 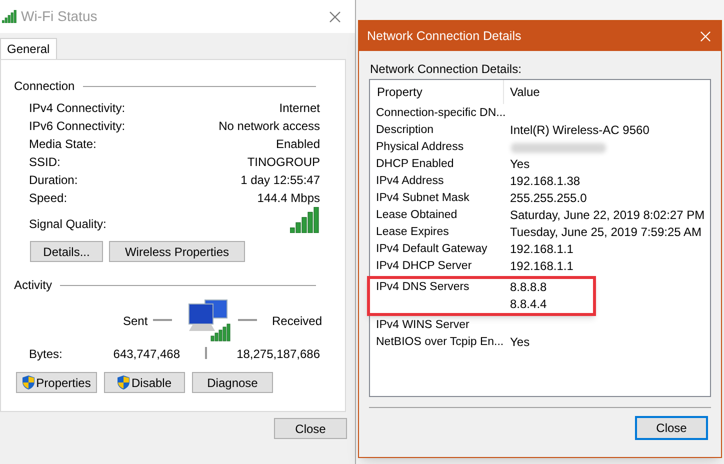 I want to click on received-bytes: 18,275,187,686, so click(x=278, y=354).